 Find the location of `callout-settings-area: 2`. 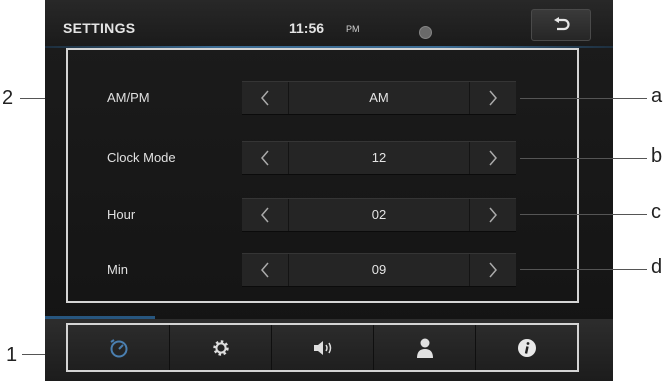

callout-settings-area: 2 is located at coordinates (8, 98).